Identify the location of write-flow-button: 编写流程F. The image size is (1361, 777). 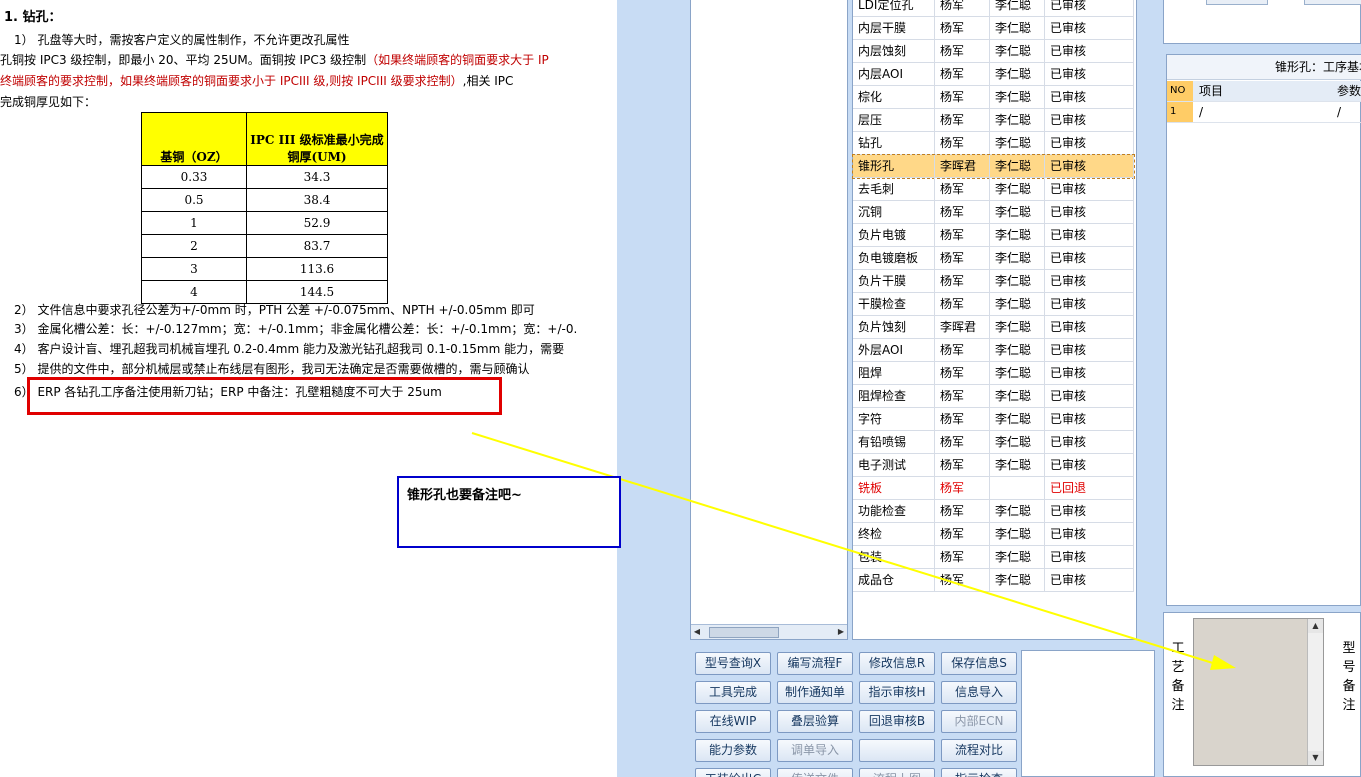
(815, 663).